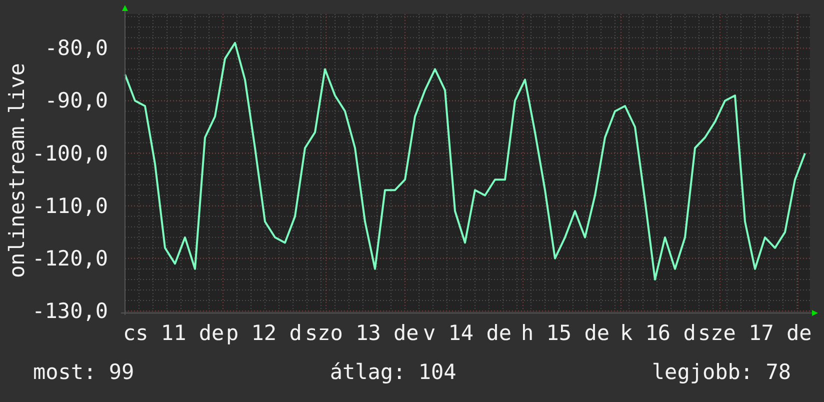 The image size is (824, 402). I want to click on axis-label: cs 11 de, so click(173, 333).